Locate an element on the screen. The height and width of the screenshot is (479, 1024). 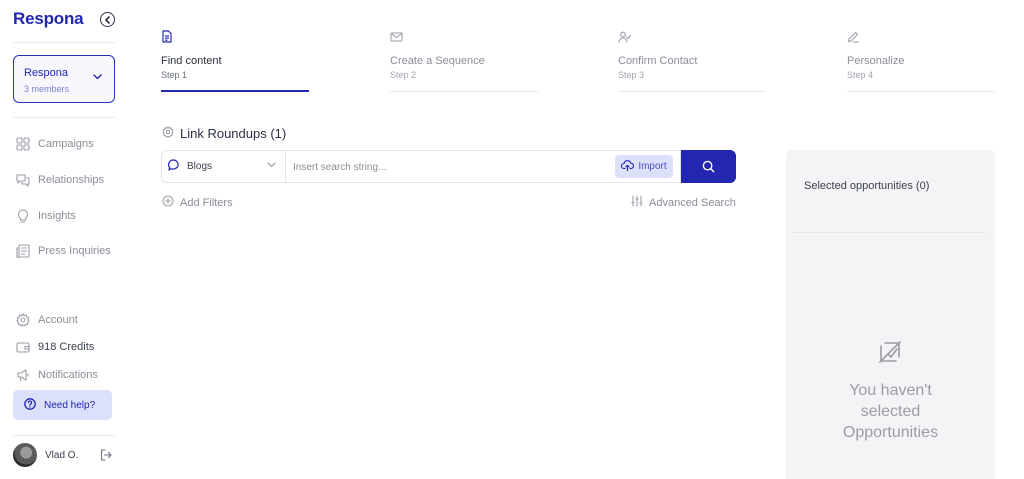
nav-label: Press Inquiries is located at coordinates (74, 251).